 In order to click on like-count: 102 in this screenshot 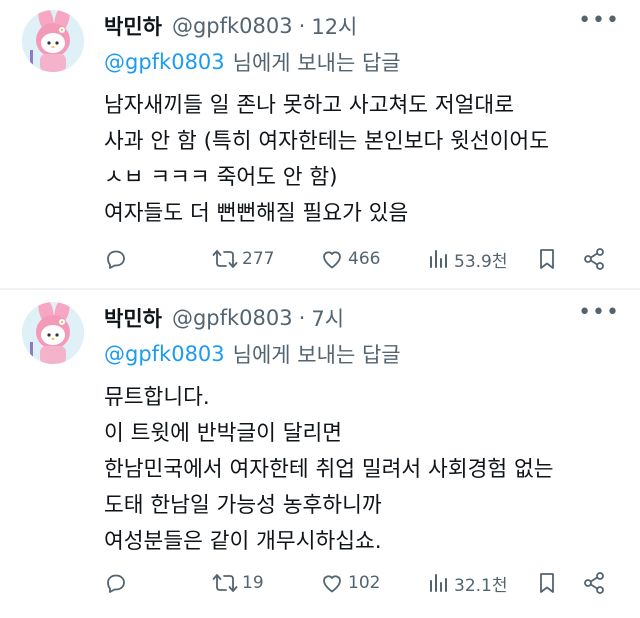, I will do `click(364, 583)`.